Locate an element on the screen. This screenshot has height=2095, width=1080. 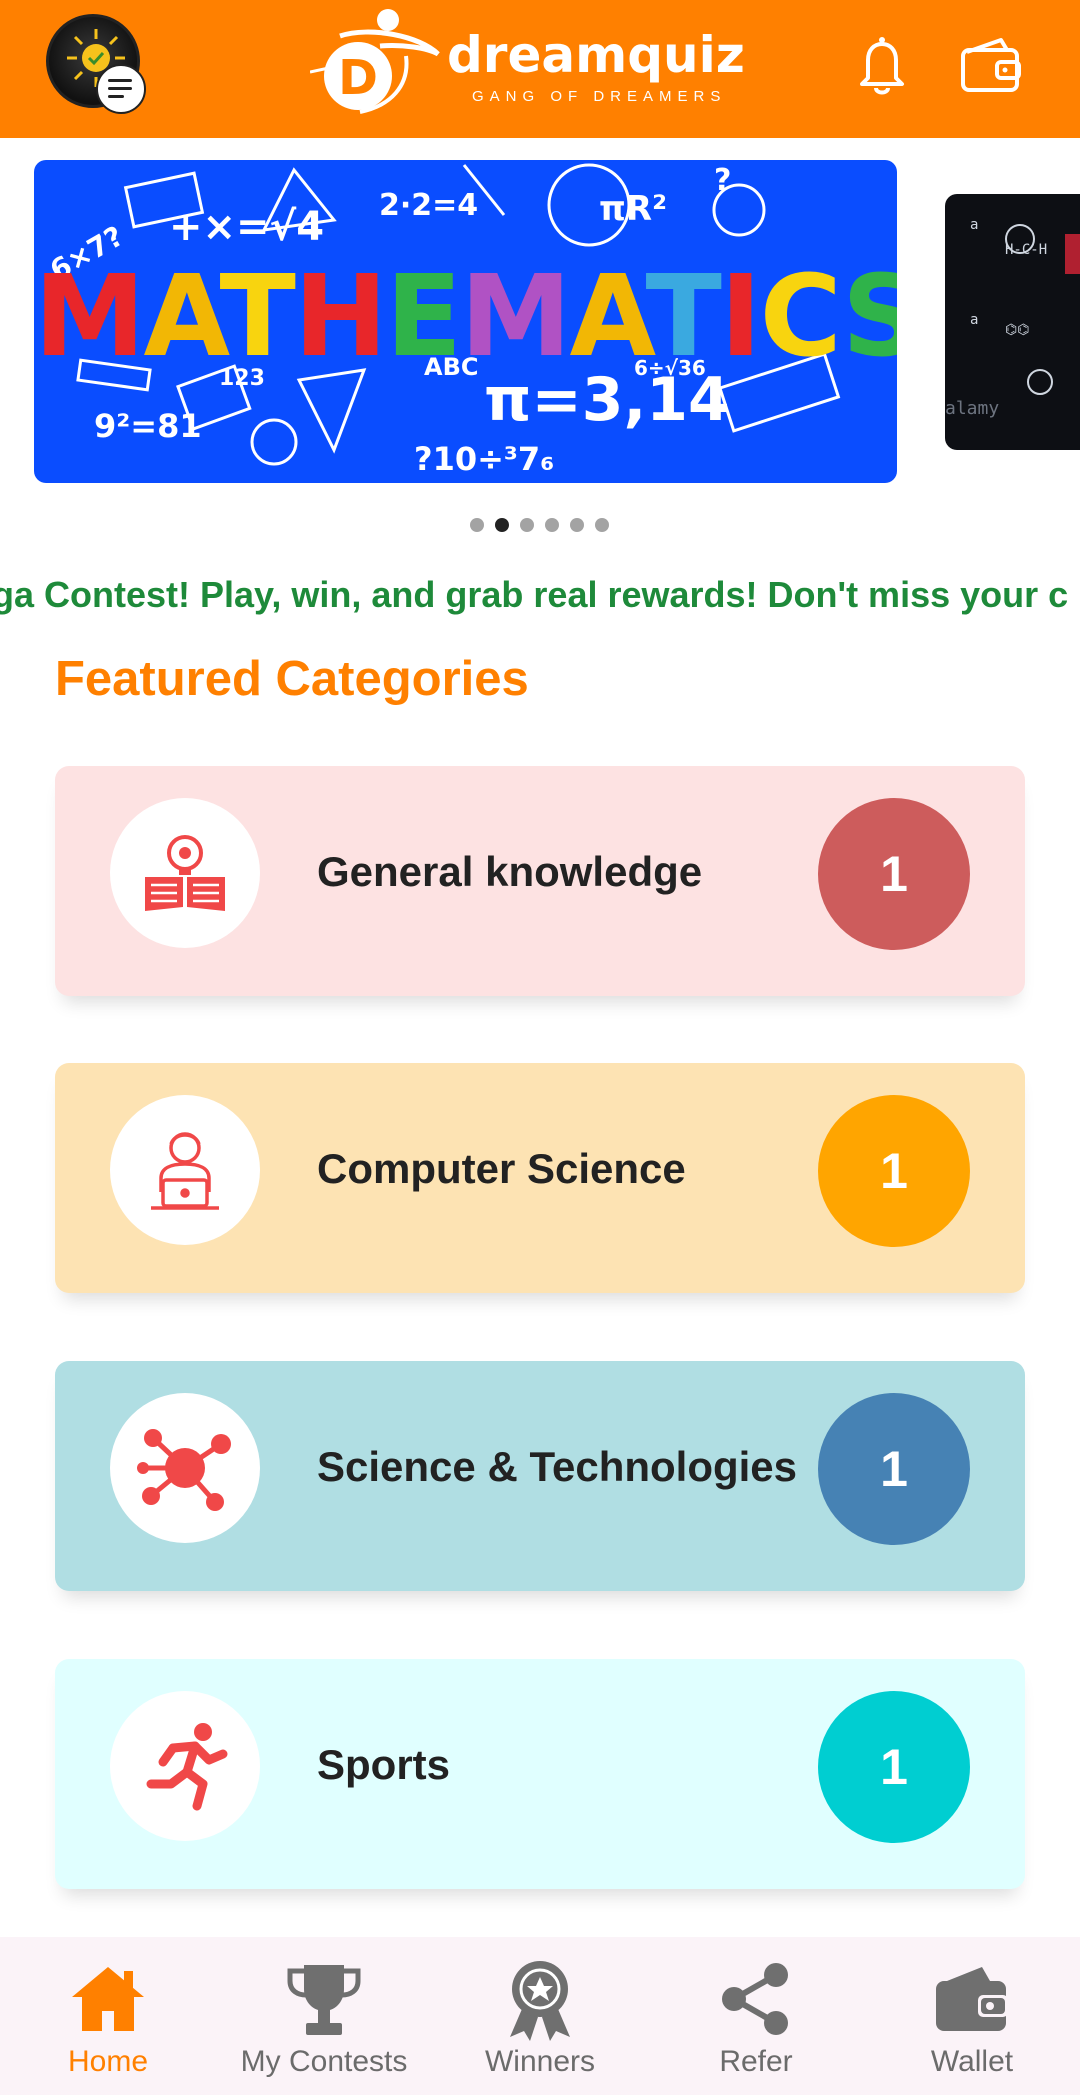
category-card-computer-science: Computer Science 1 is located at coordinates (540, 1178).